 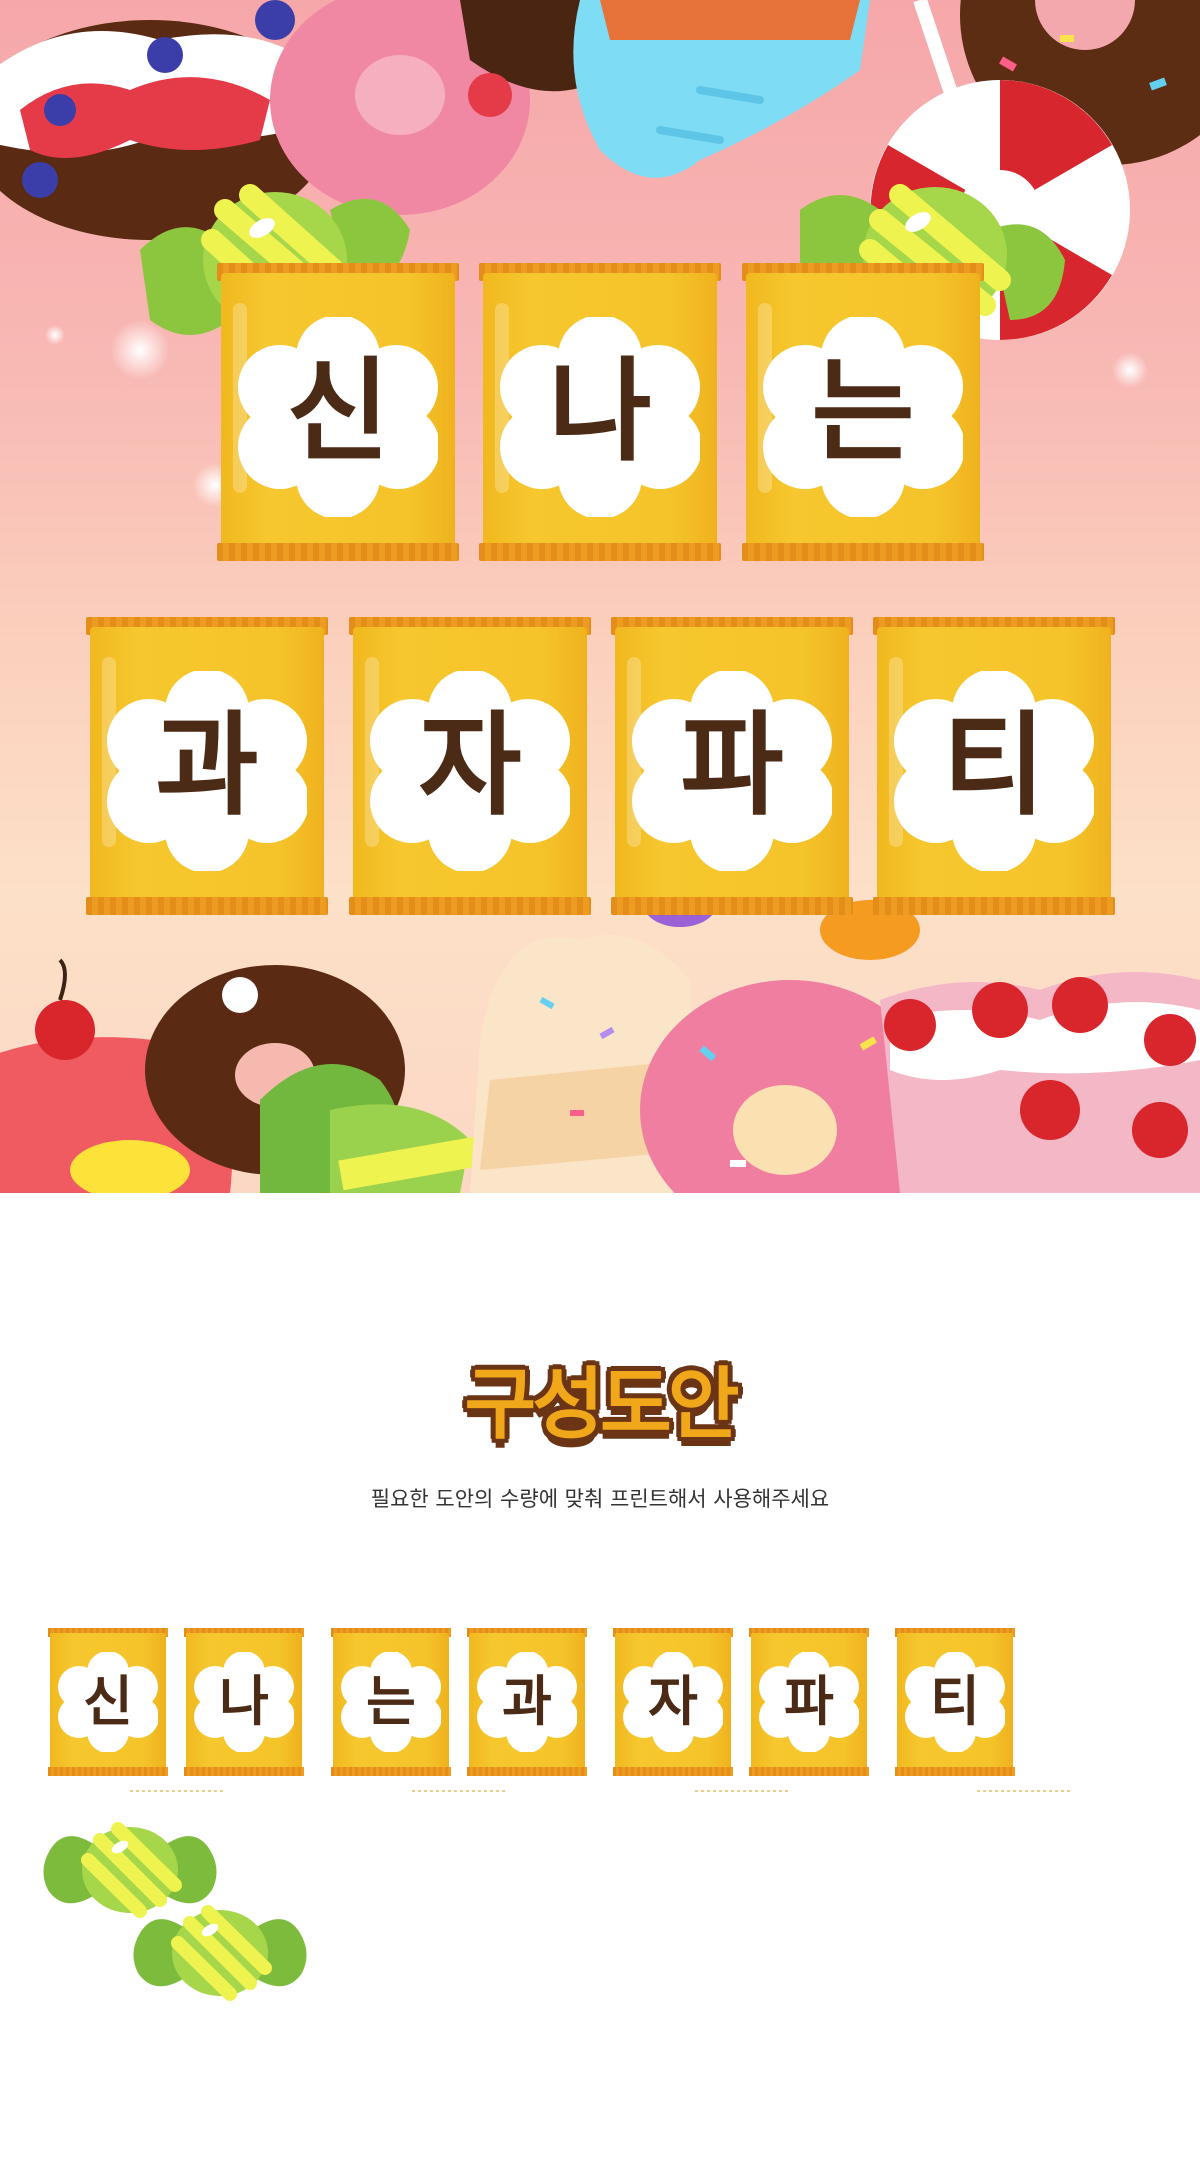 I want to click on bag-letter: 과, so click(x=207, y=766).